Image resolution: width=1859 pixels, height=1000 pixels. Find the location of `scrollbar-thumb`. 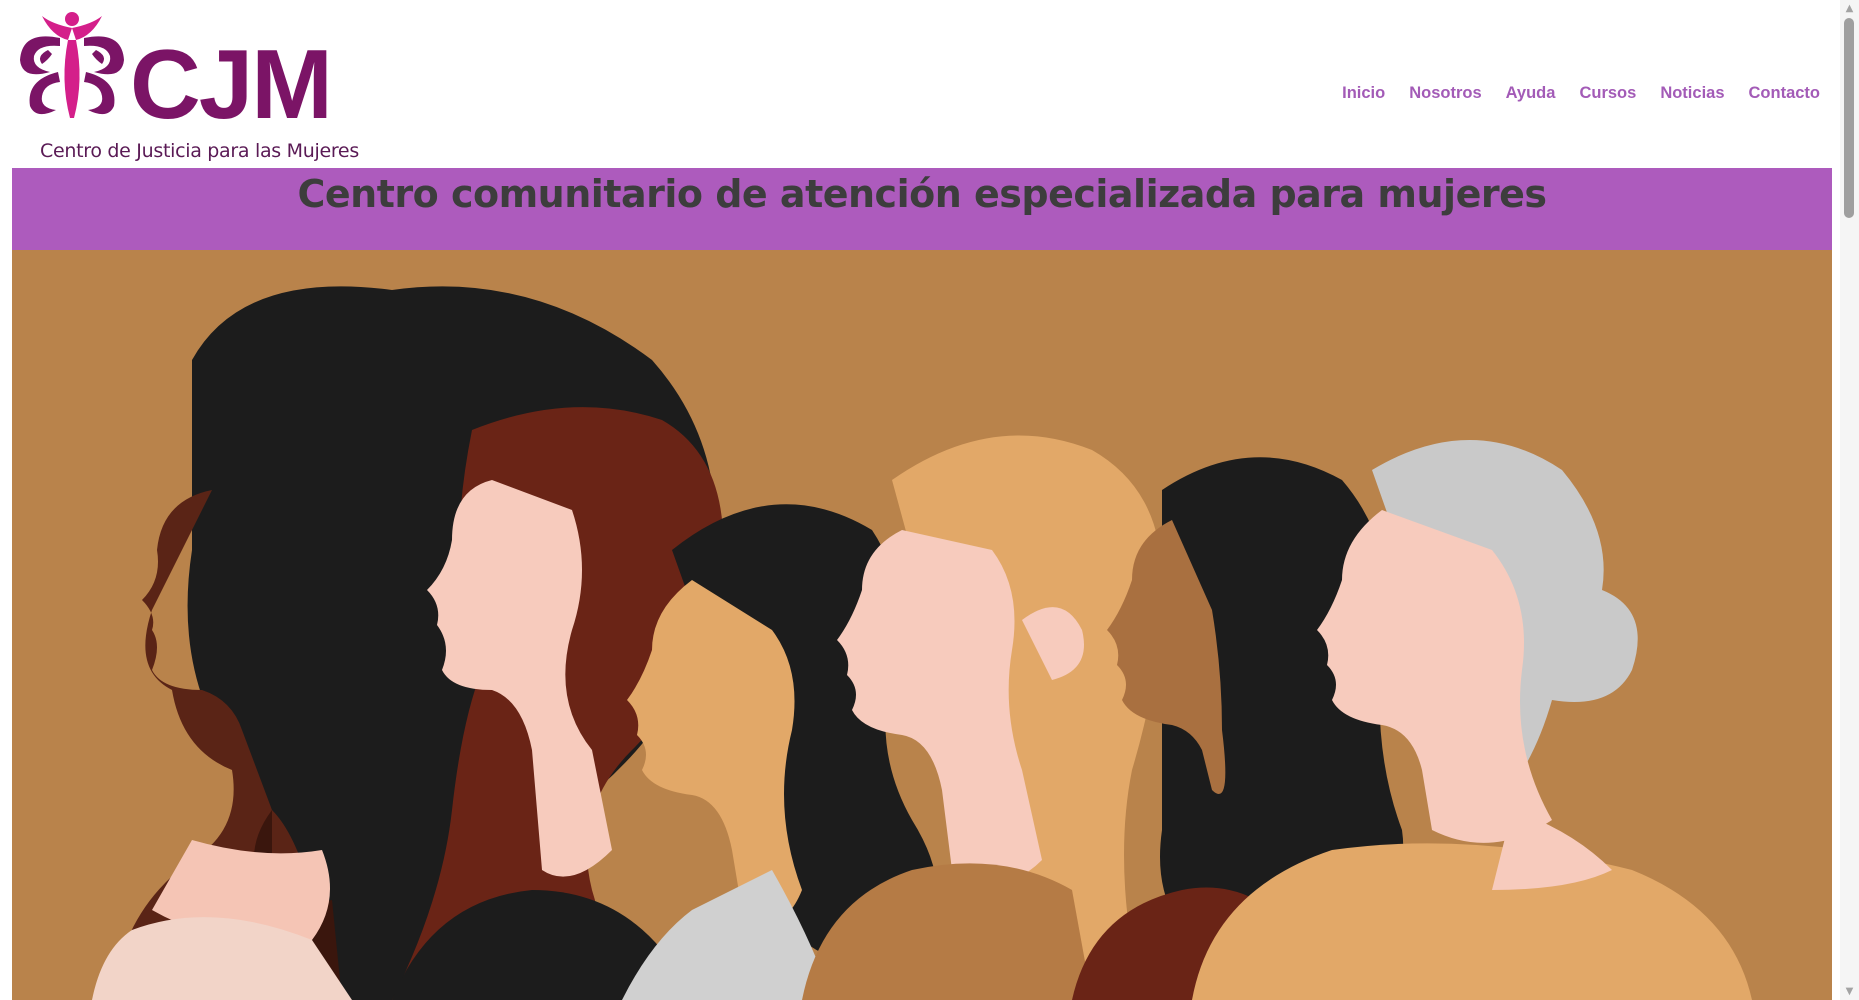

scrollbar-thumb is located at coordinates (1849, 118).